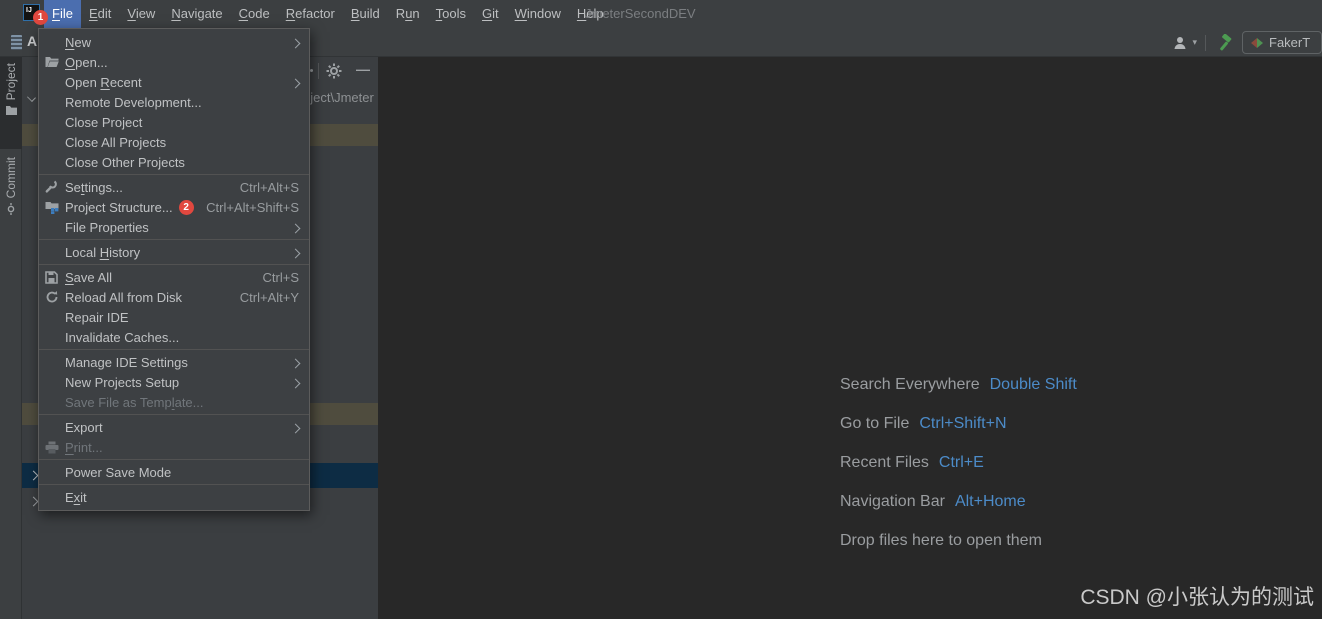 The height and width of the screenshot is (619, 1322). I want to click on menu-item-label: Close Project, so click(104, 122).